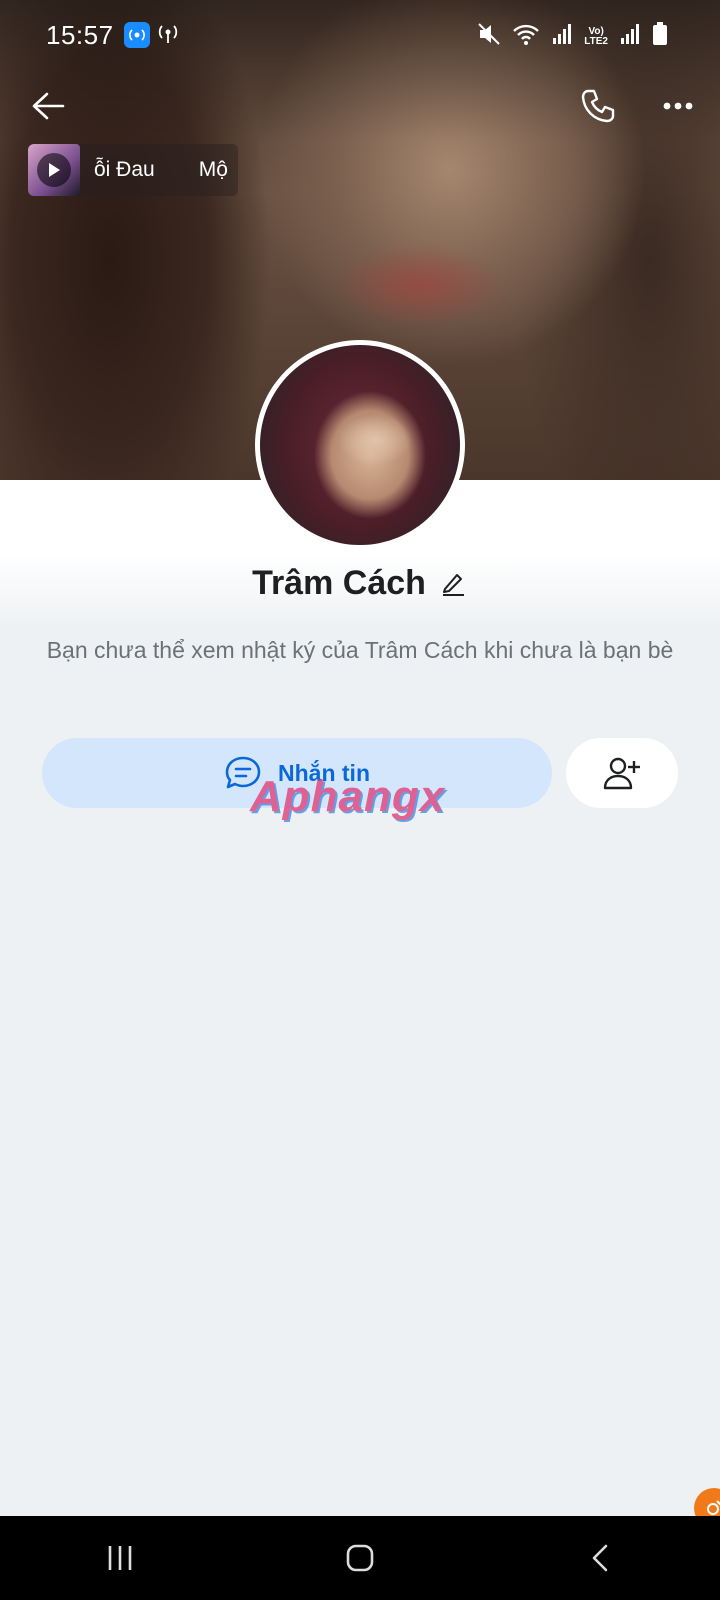 This screenshot has width=720, height=1600. I want to click on wifi-icon, so click(526, 36).